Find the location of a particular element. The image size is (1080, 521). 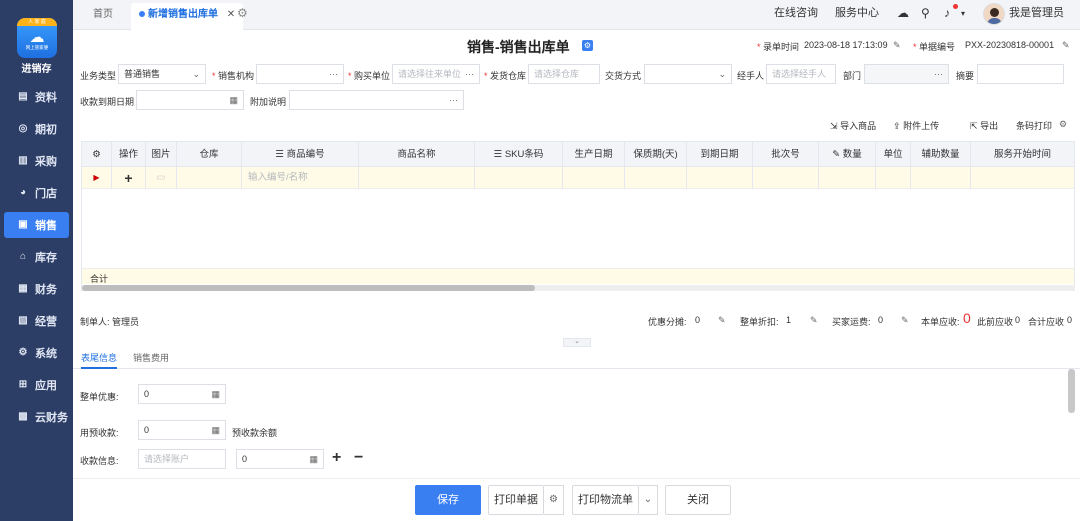

save-button: 保存 is located at coordinates (448, 500).